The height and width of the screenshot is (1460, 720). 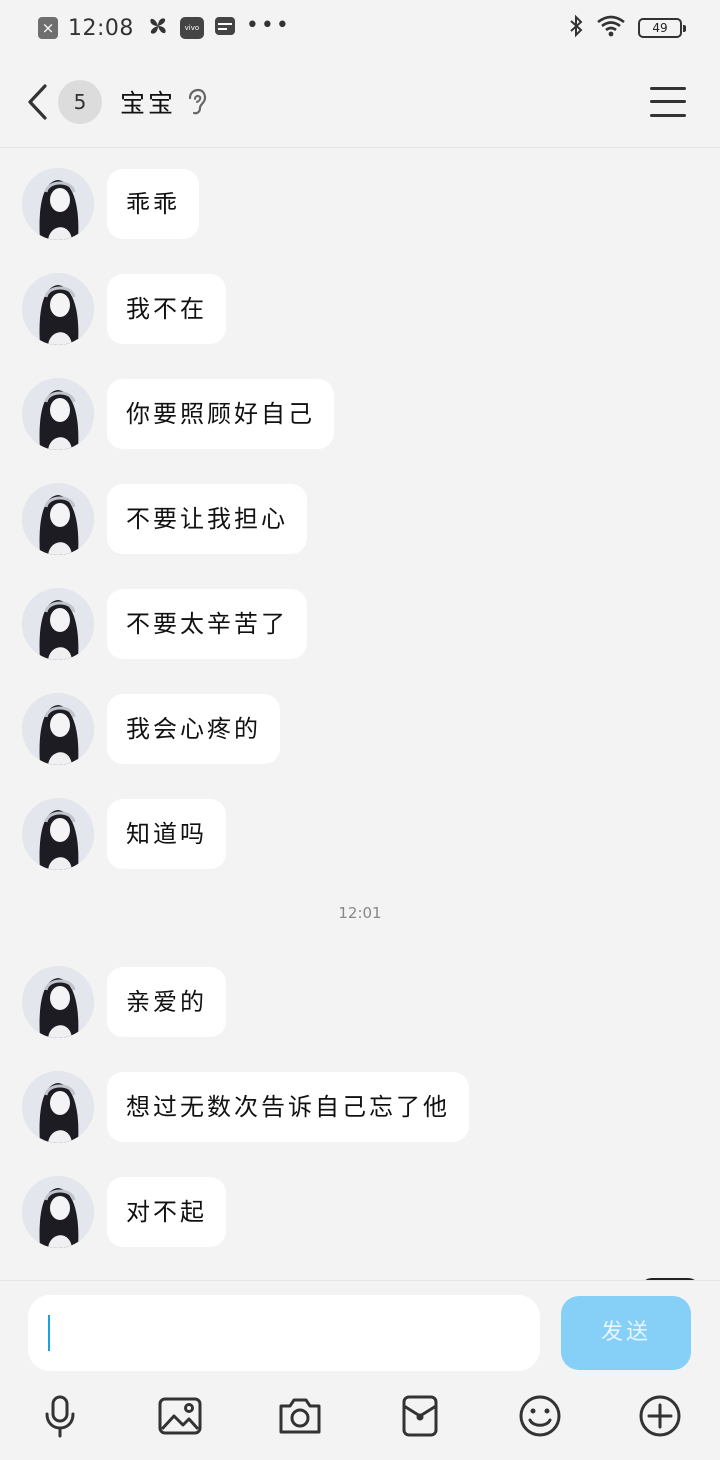 I want to click on message-row: 乖乖, so click(x=110, y=204).